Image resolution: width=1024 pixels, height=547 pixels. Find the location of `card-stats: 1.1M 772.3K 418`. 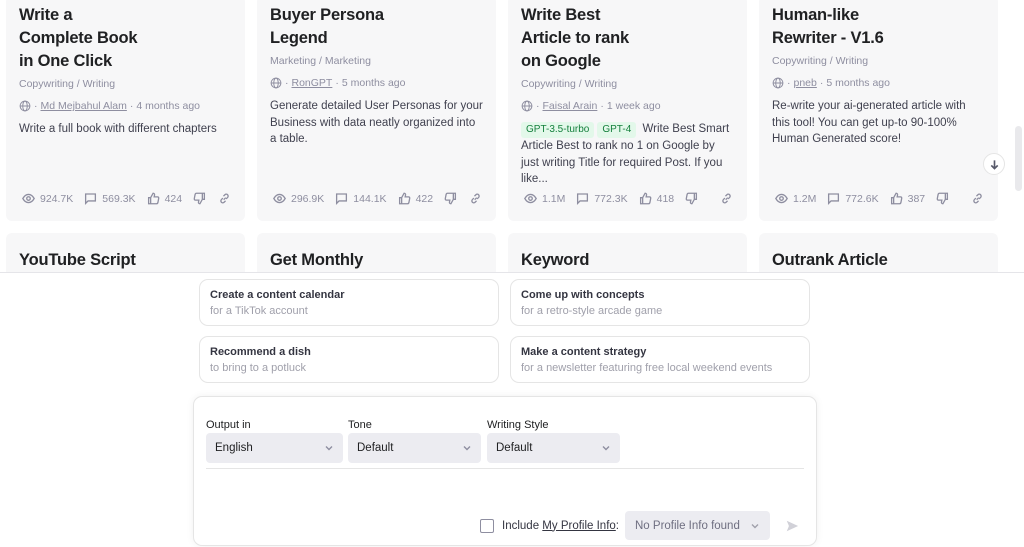

card-stats: 1.1M 772.3K 418 is located at coordinates (628, 198).